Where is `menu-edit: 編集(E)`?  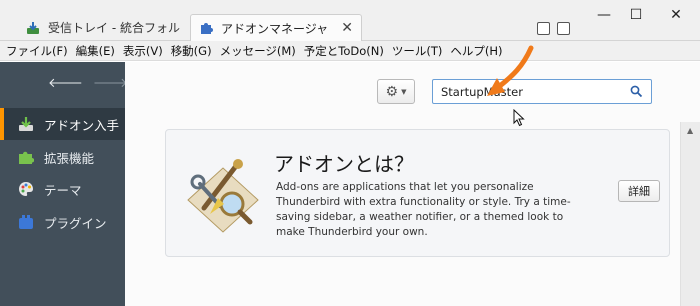
menu-edit: 編集(E) is located at coordinates (95, 51).